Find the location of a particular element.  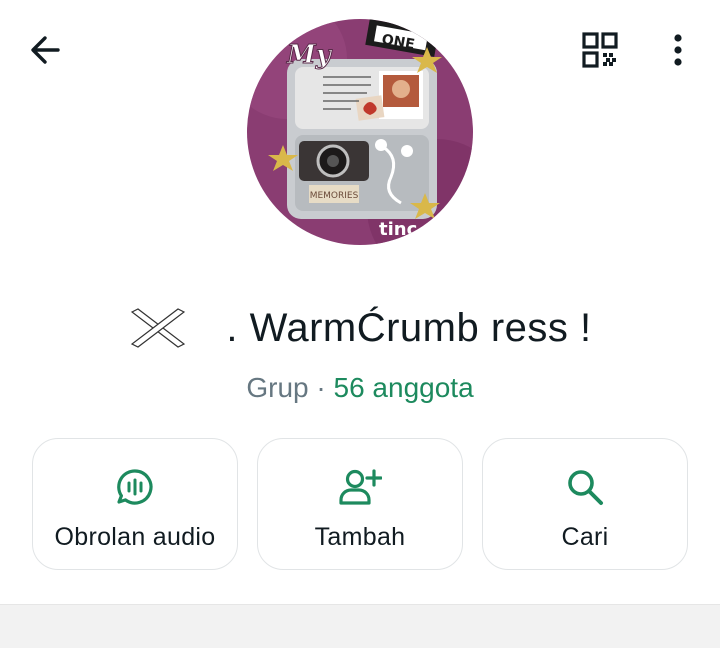

audio-chat-icon is located at coordinates (135, 487).